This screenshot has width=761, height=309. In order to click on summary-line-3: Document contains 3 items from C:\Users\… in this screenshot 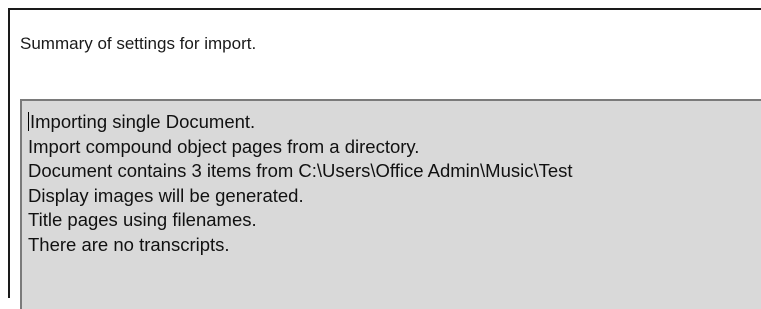, I will do `click(300, 170)`.